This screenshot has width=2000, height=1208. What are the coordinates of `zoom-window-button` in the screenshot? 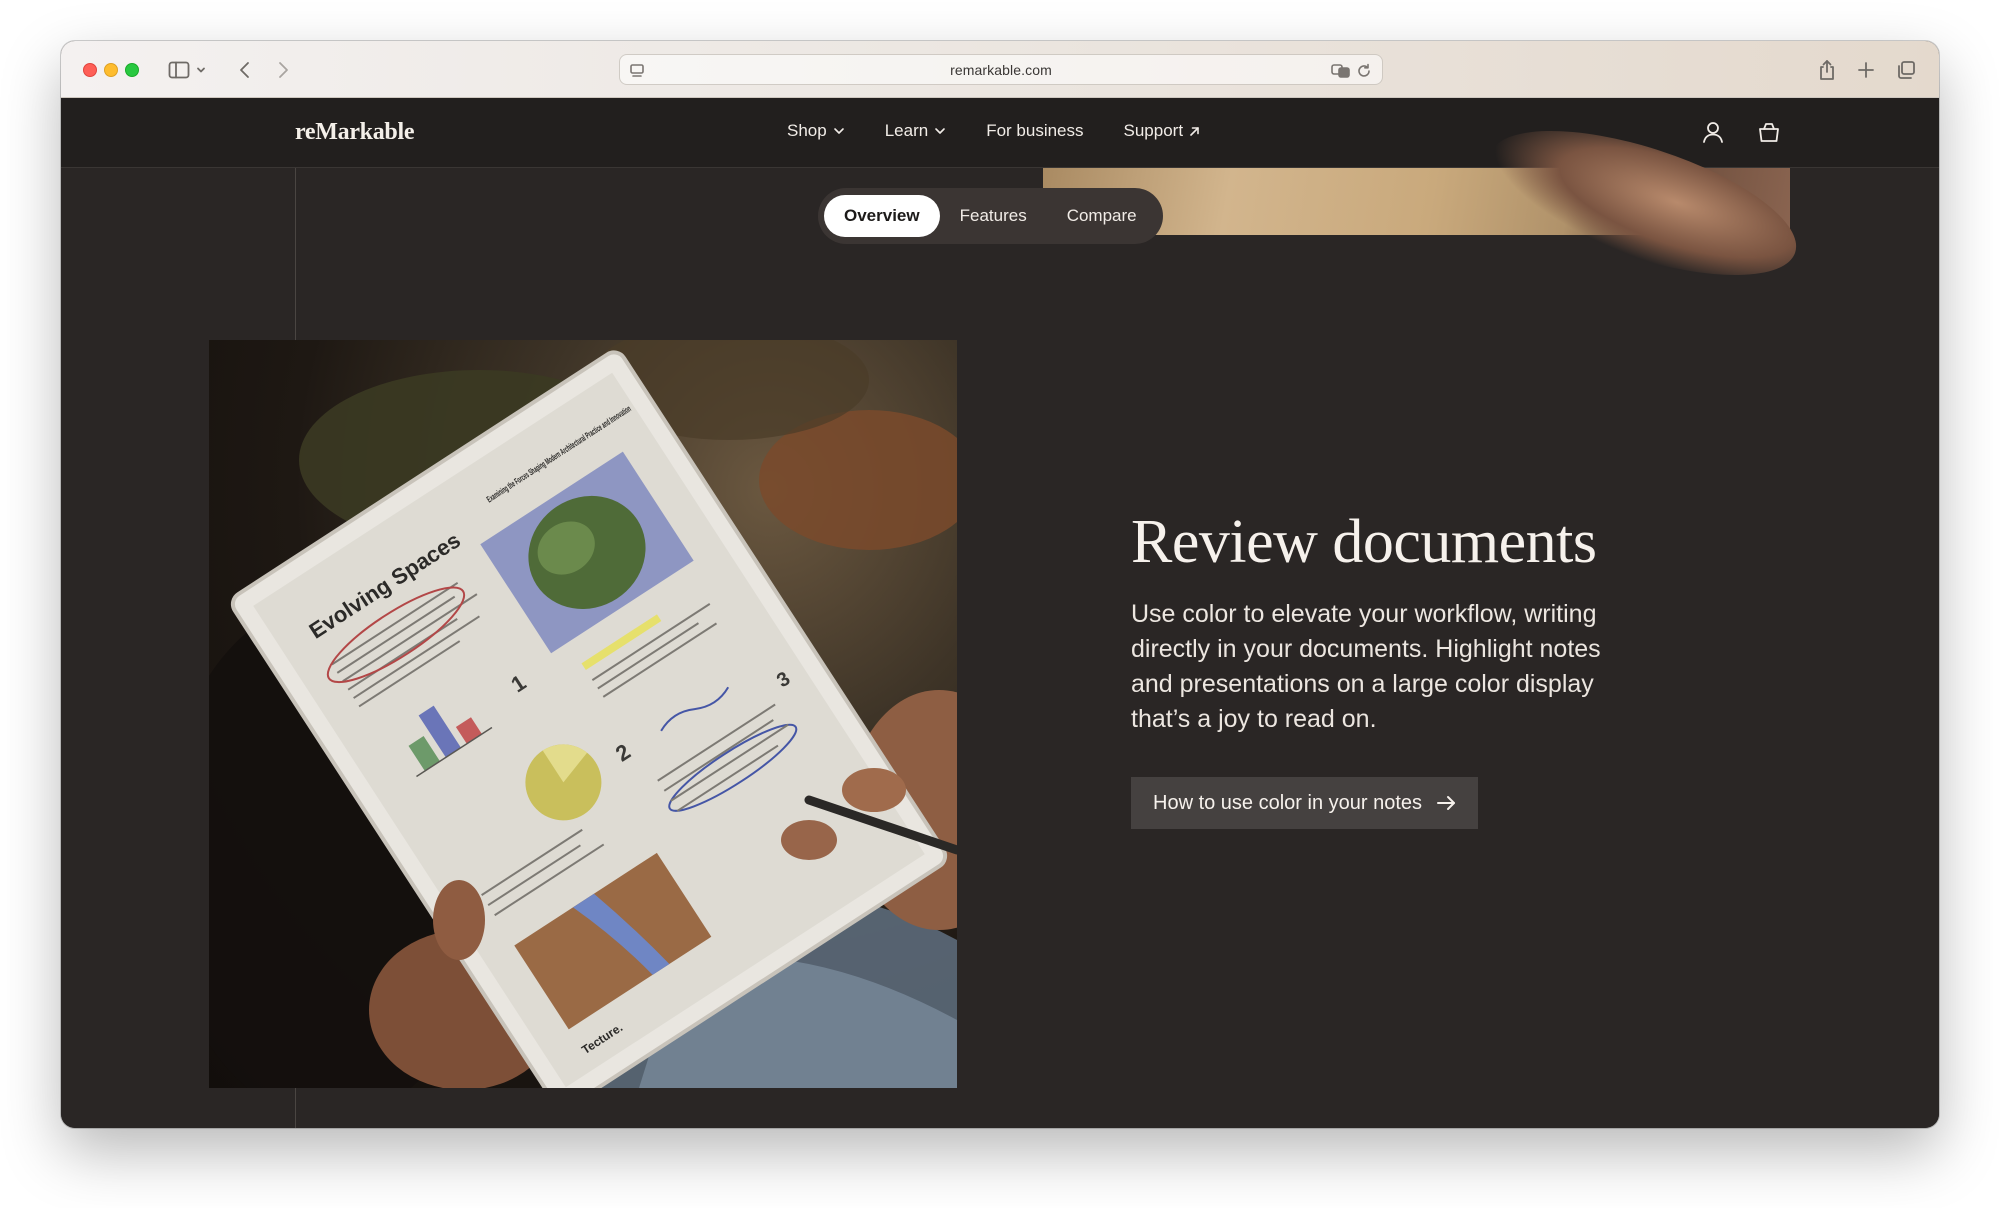 It's located at (132, 70).